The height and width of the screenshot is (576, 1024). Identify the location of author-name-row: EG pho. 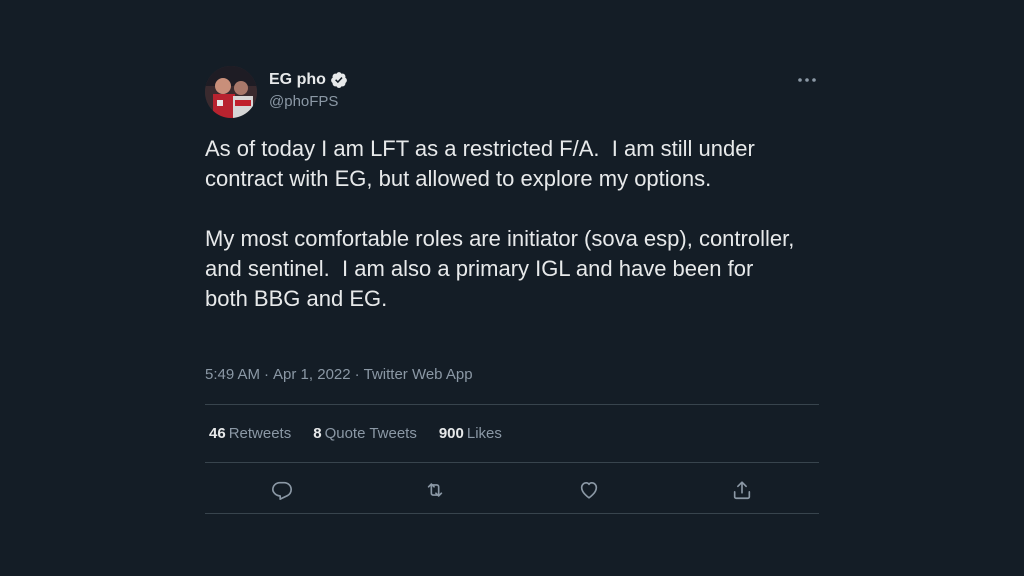
(308, 80).